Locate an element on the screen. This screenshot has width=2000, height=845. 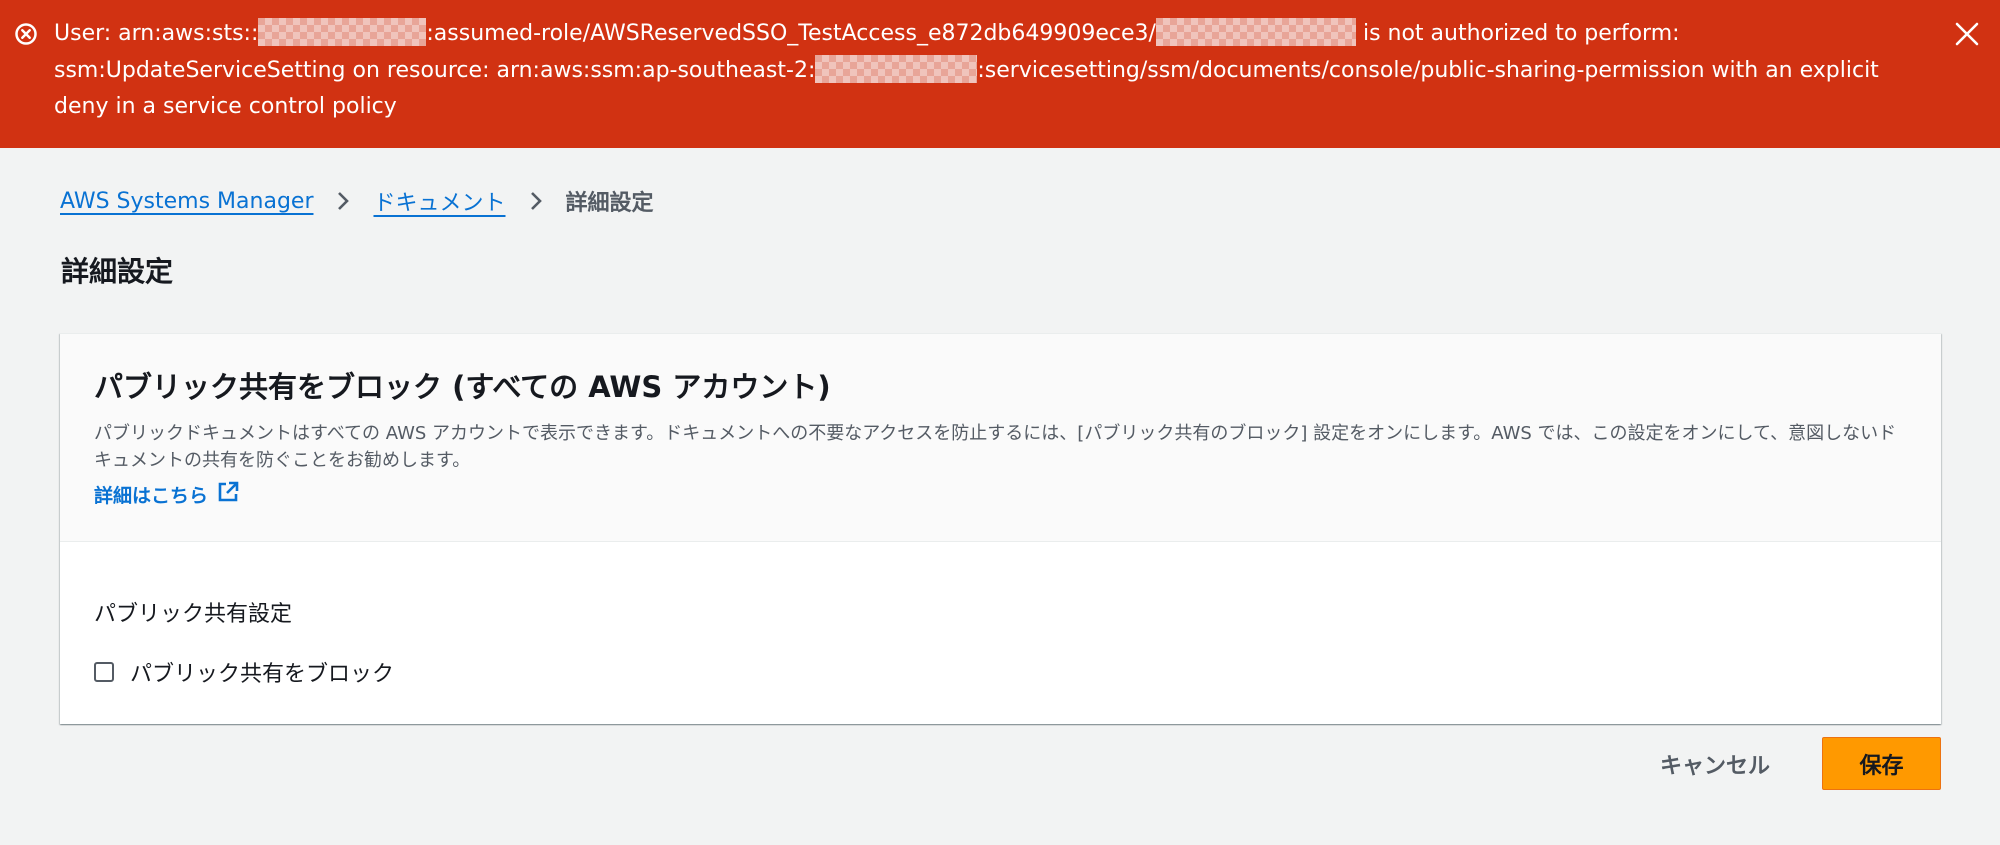
learn-more-label: 詳細はこちら is located at coordinates (151, 496).